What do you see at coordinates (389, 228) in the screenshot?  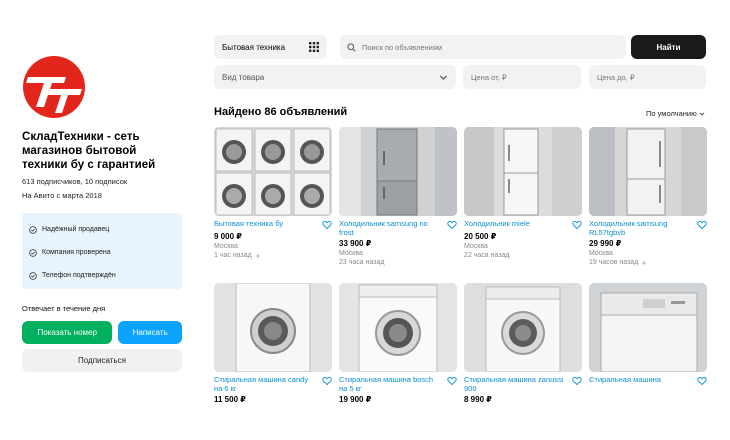 I see `listing-title: Холодильник samsung no frost` at bounding box center [389, 228].